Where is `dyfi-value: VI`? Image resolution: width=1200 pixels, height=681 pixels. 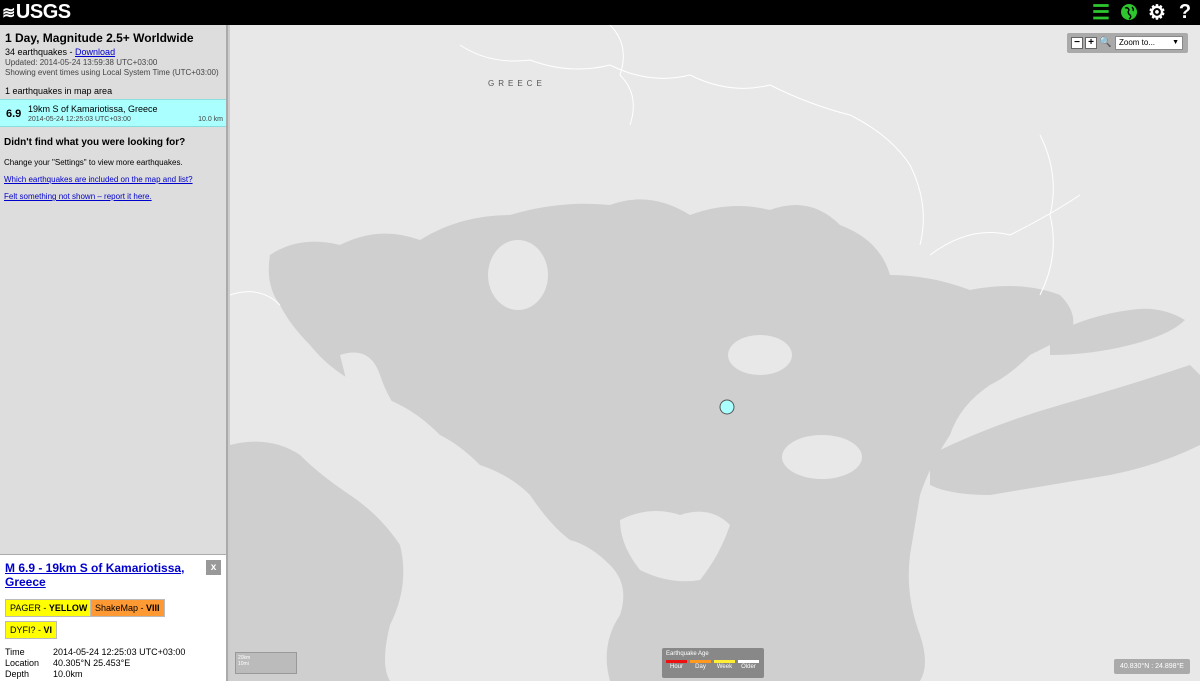
dyfi-value: VI is located at coordinates (48, 630).